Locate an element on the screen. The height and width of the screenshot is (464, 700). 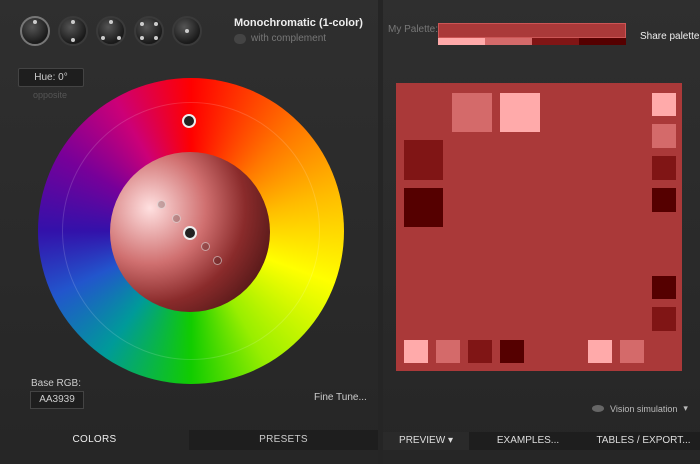
palette-main-swatch is located at coordinates (532, 30).